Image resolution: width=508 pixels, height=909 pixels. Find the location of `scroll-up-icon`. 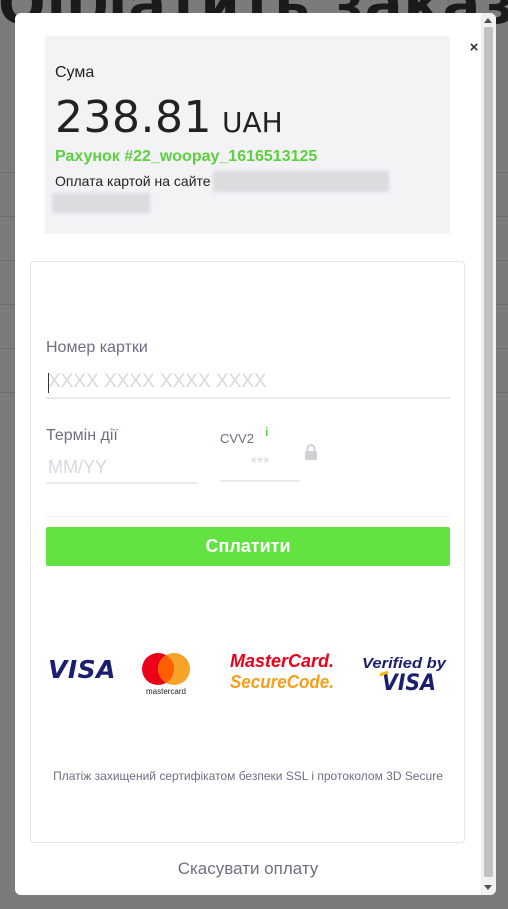

scroll-up-icon is located at coordinates (488, 20).